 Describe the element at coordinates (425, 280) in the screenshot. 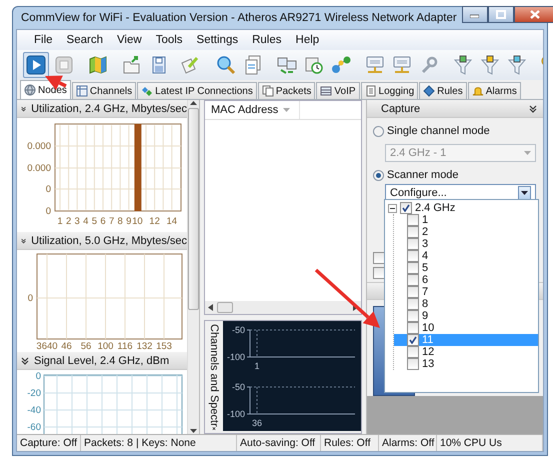

I see `tree-label: 6` at that location.